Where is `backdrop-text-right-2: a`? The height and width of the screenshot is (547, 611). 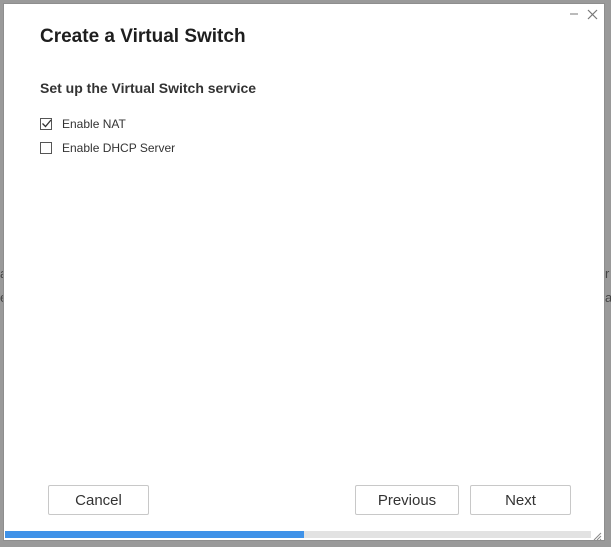
backdrop-text-right-2: a is located at coordinates (608, 297).